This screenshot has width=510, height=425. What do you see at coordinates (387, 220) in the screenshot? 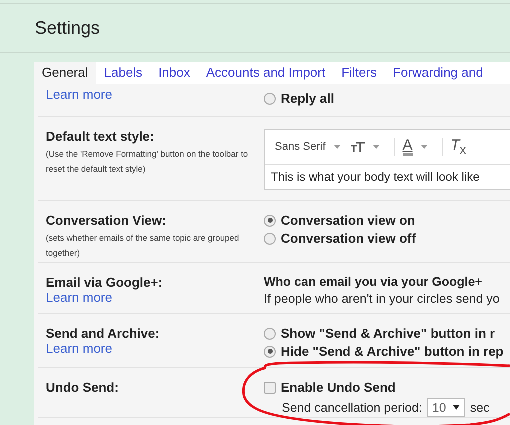
I see `radio-option: Conversation view on` at bounding box center [387, 220].